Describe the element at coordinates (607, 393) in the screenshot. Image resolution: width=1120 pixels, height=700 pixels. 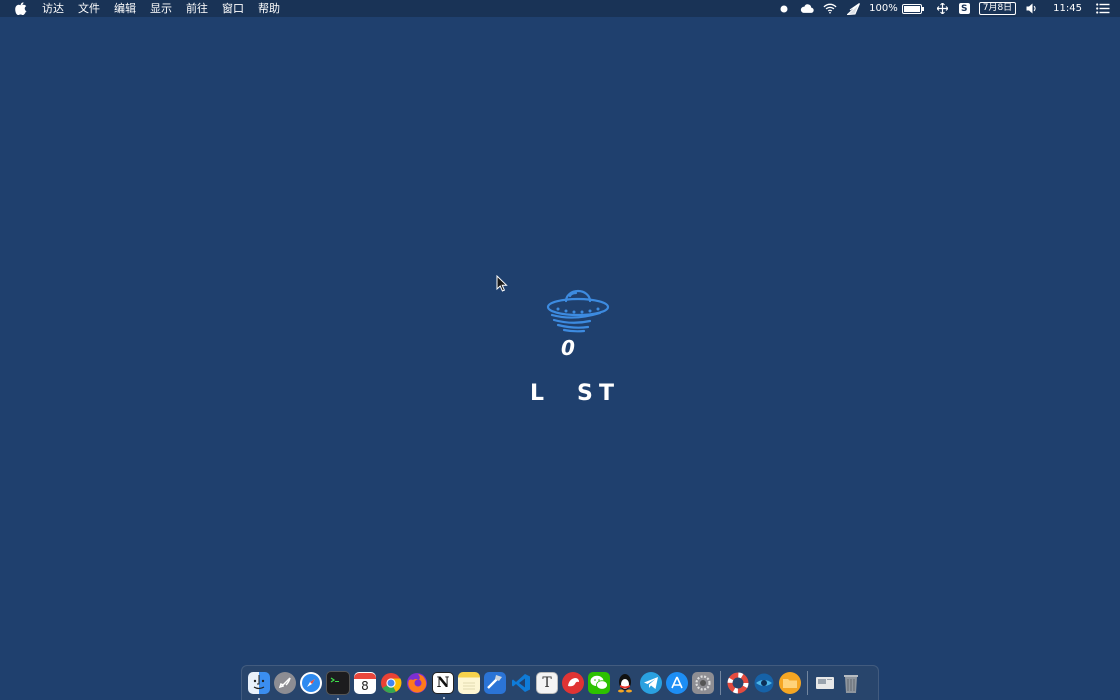
I see `splash-letter-t: T` at that location.